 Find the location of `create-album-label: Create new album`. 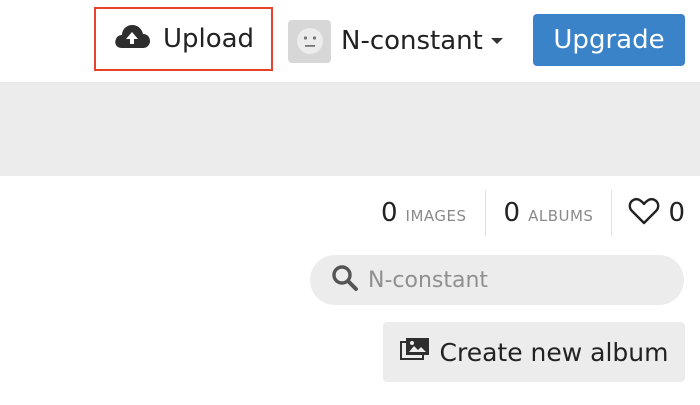

create-album-label: Create new album is located at coordinates (554, 352).